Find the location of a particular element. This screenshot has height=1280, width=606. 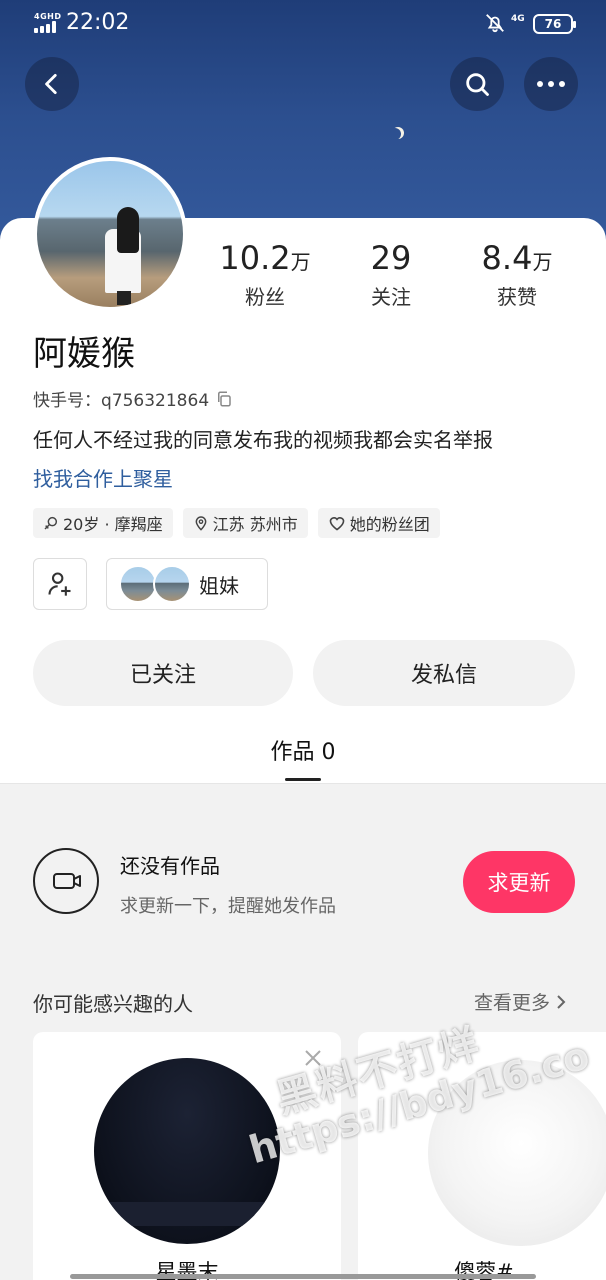

stat-fans: 10.2万 粉丝 is located at coordinates (265, 274).